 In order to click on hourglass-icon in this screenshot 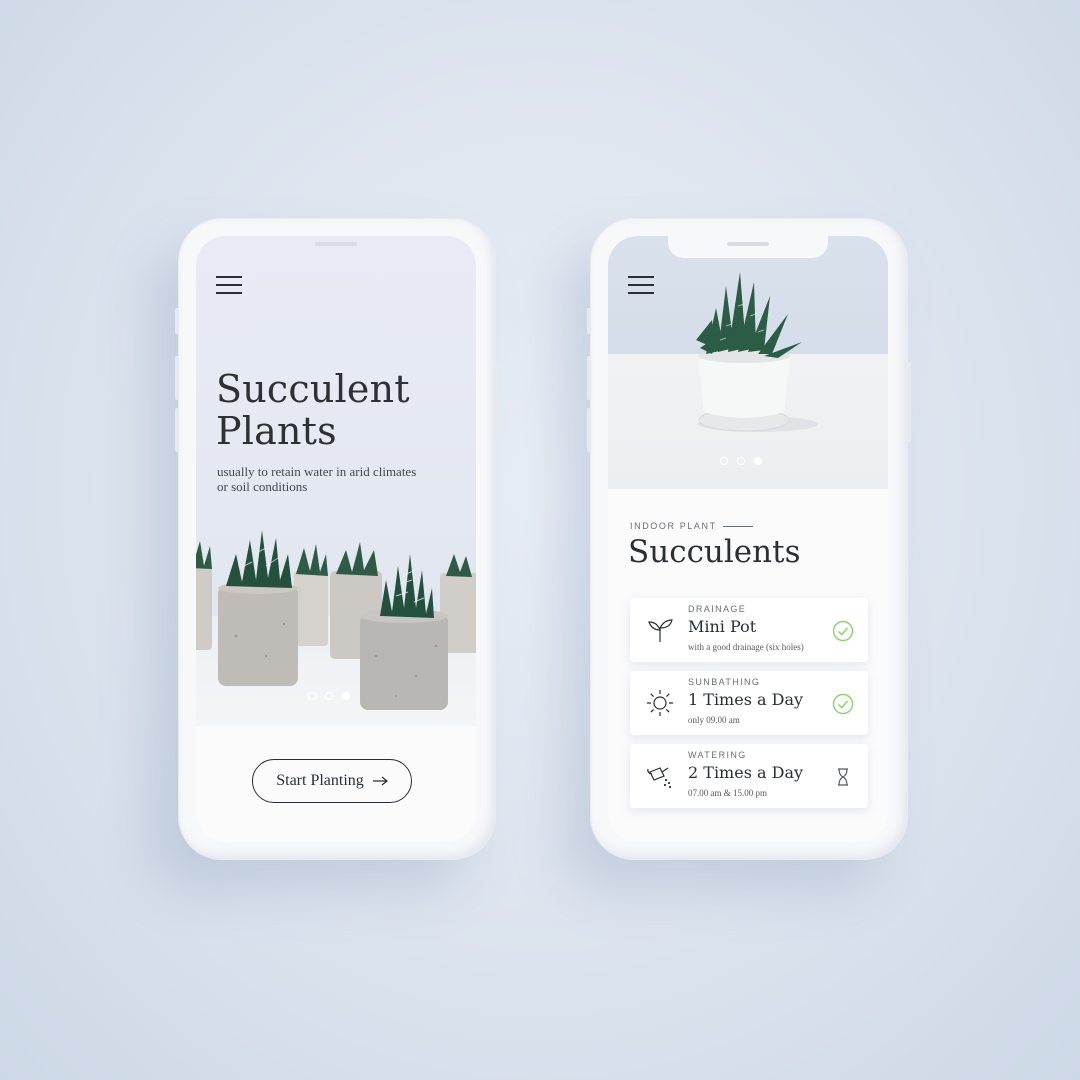, I will do `click(843, 777)`.